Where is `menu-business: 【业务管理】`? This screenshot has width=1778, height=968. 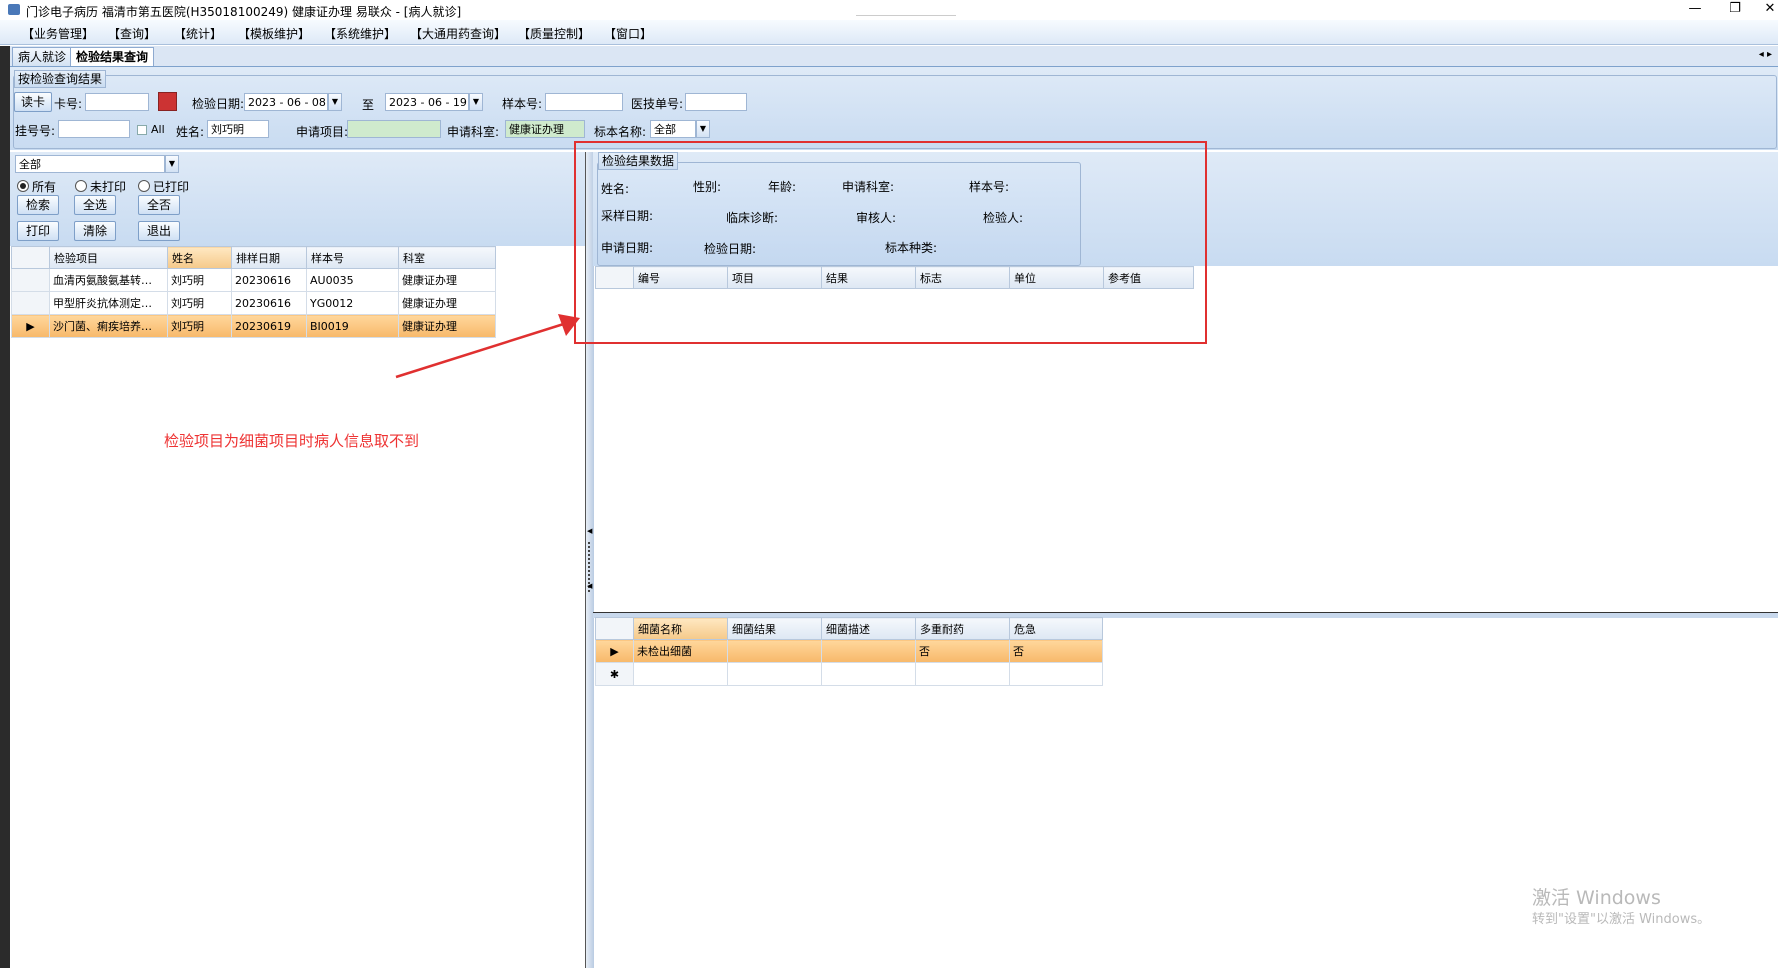
menu-business: 【业务管理】 is located at coordinates (58, 33).